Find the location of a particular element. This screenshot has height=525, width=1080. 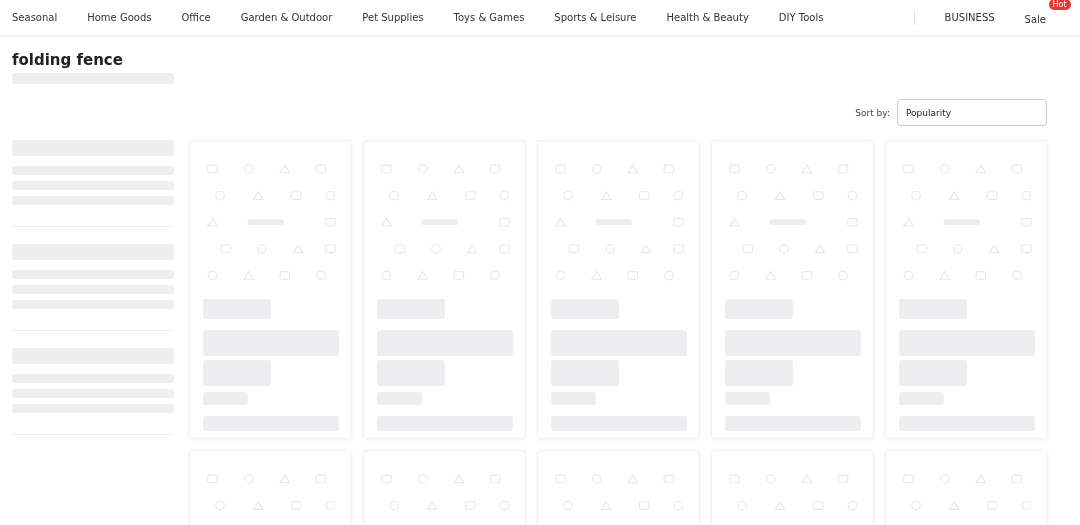

category-link: Toys & Games is located at coordinates (489, 17).